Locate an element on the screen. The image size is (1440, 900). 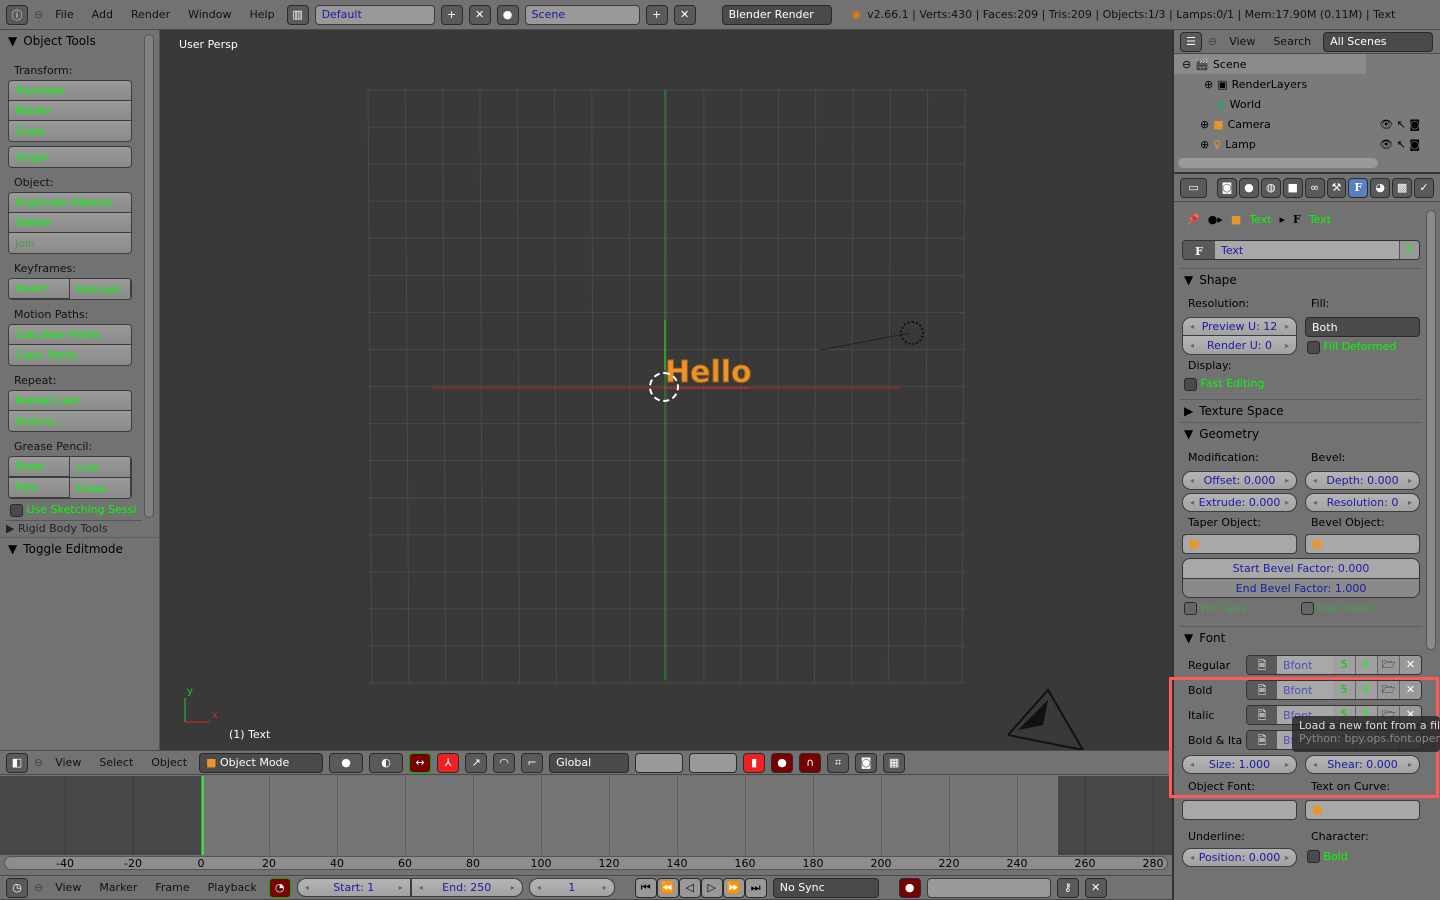
outliner-item-renderlayers: ⊕ ▣ RenderLayers is located at coordinates (1307, 84).